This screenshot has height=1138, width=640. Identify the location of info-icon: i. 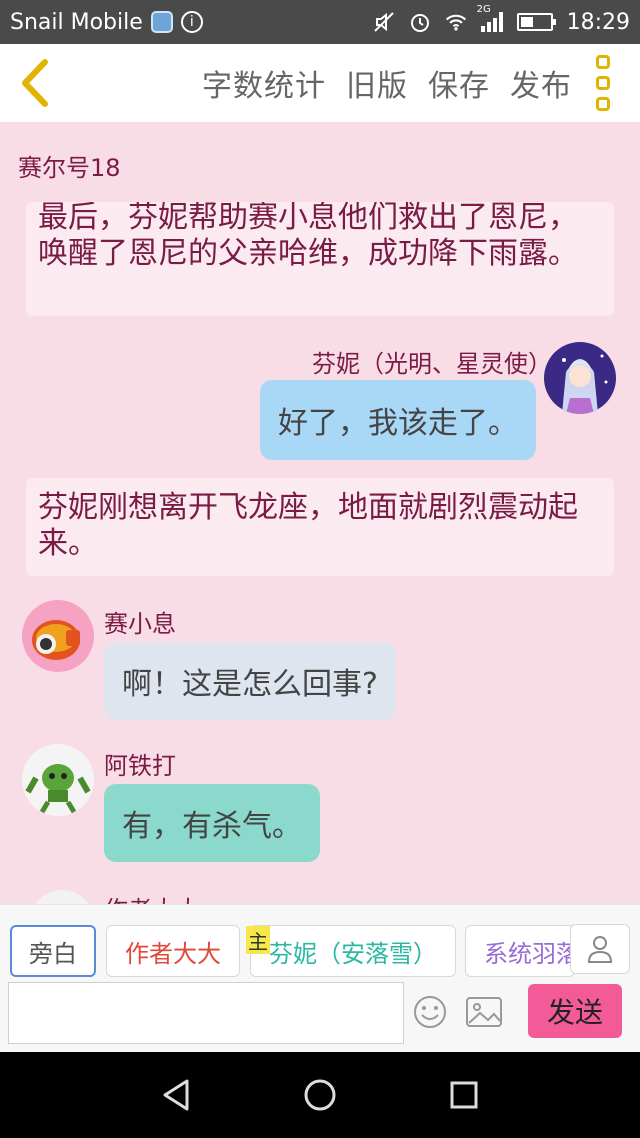
(191, 22).